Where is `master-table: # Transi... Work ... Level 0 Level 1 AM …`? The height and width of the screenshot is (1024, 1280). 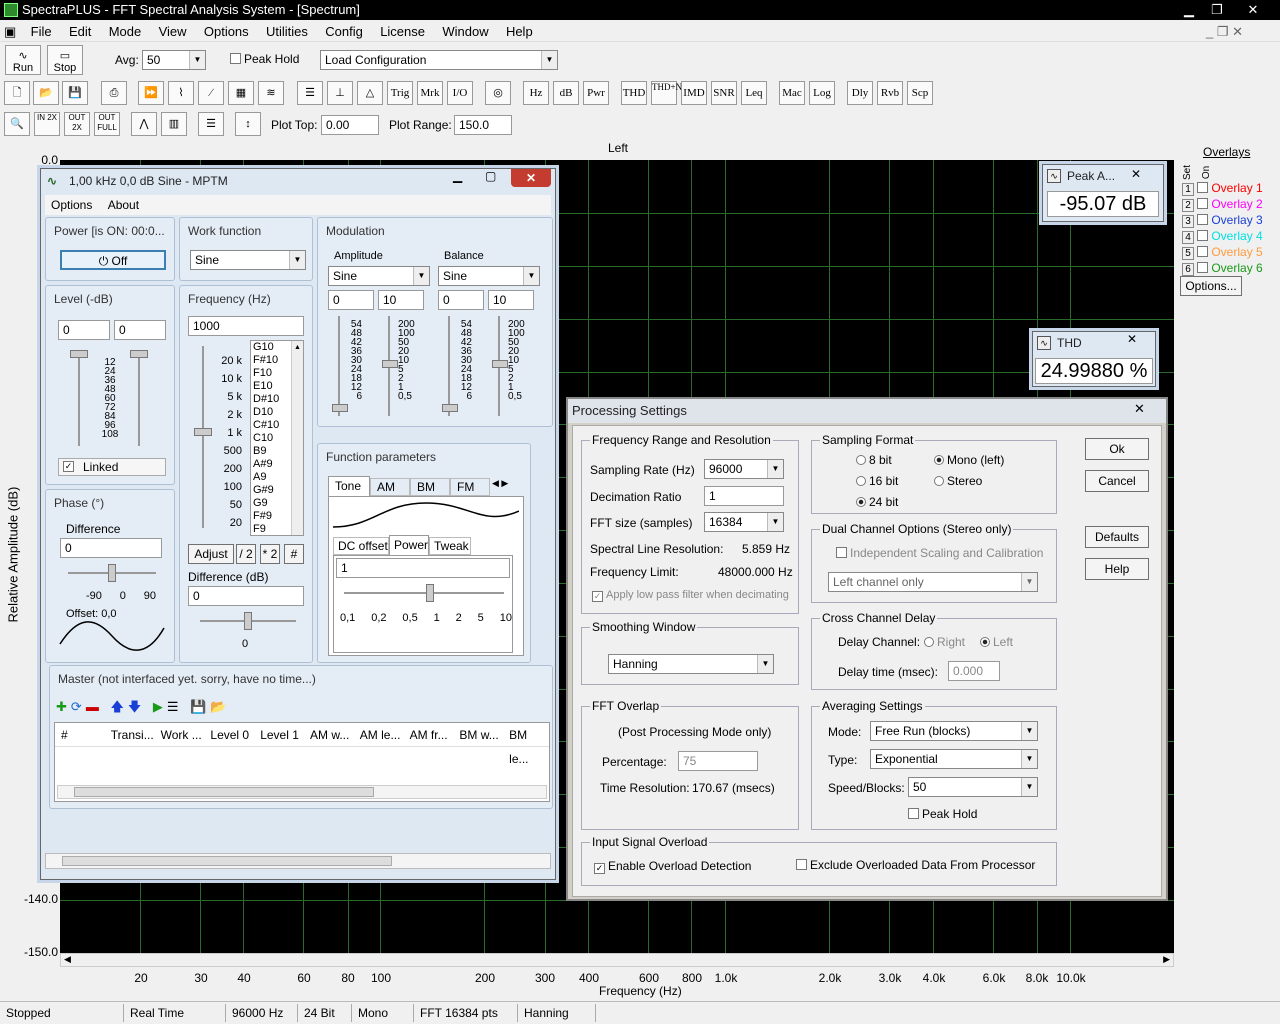 master-table: # Transi... Work ... Level 0 Level 1 AM … is located at coordinates (302, 762).